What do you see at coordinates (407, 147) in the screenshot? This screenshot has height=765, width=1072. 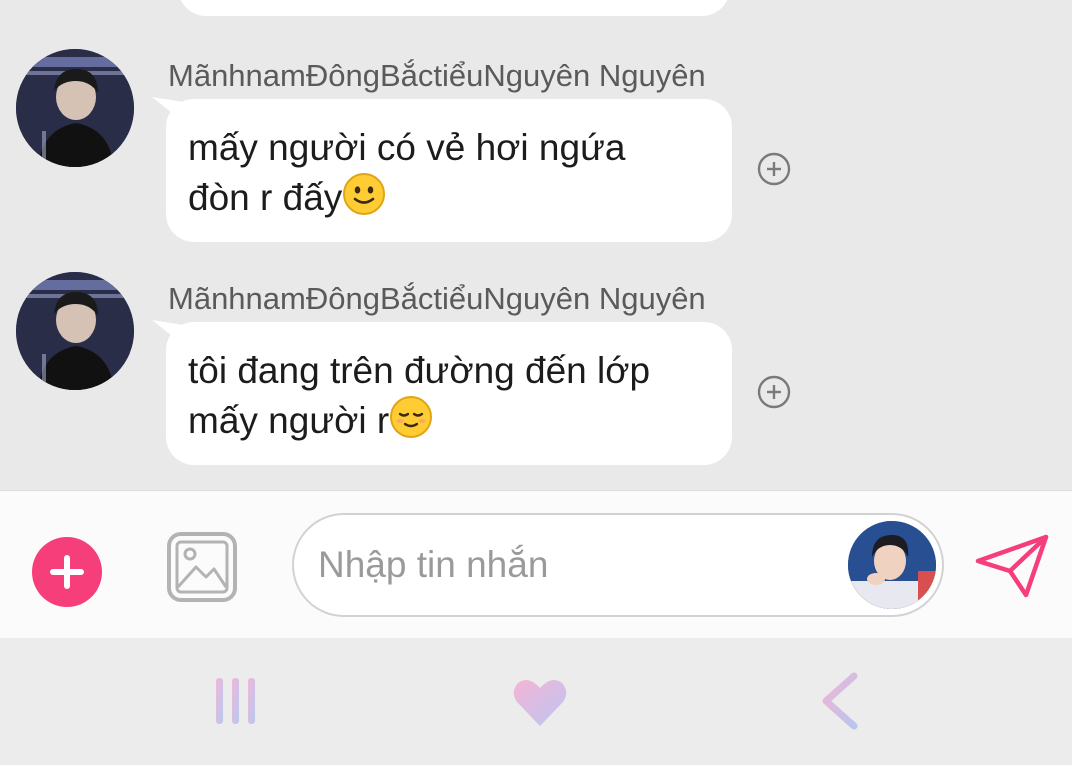 I see `message-text-line: mấy người có vẻ hơi ngứa` at bounding box center [407, 147].